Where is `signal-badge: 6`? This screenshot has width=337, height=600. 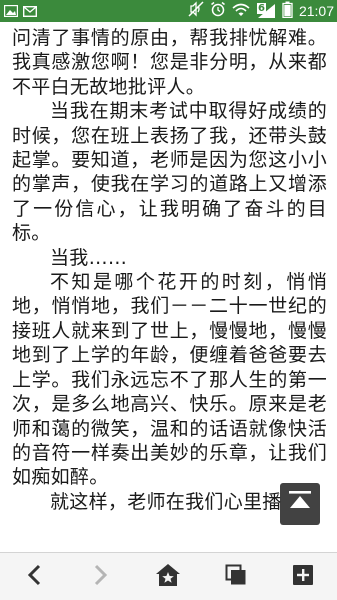
signal-badge: 6 is located at coordinates (261, 8).